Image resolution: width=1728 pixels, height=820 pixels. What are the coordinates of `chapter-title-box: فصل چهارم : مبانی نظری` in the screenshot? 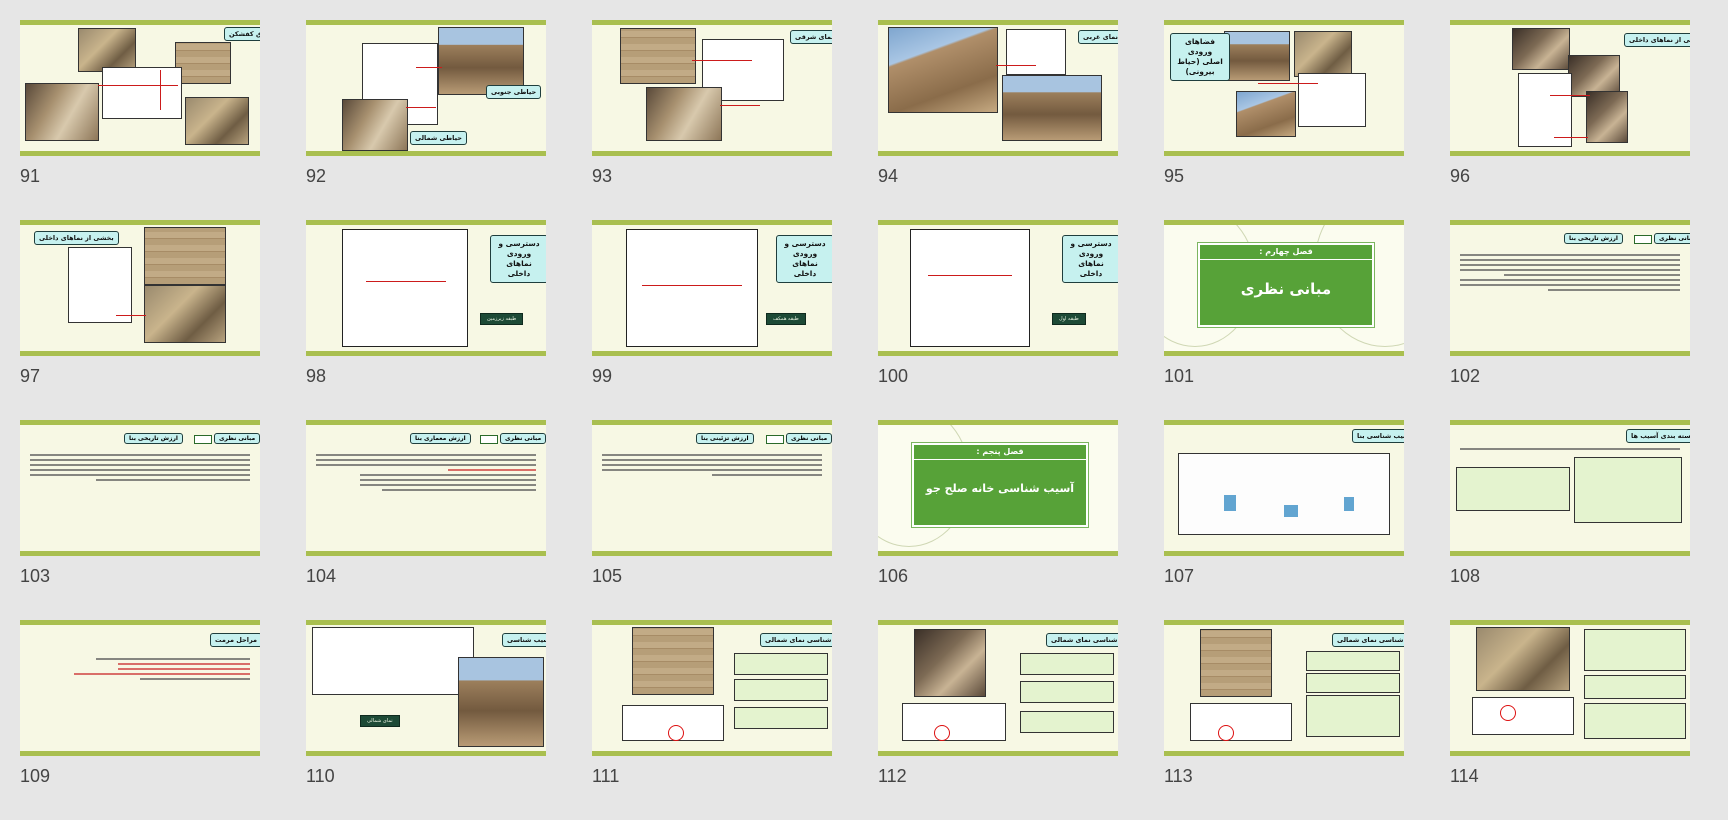 It's located at (1286, 285).